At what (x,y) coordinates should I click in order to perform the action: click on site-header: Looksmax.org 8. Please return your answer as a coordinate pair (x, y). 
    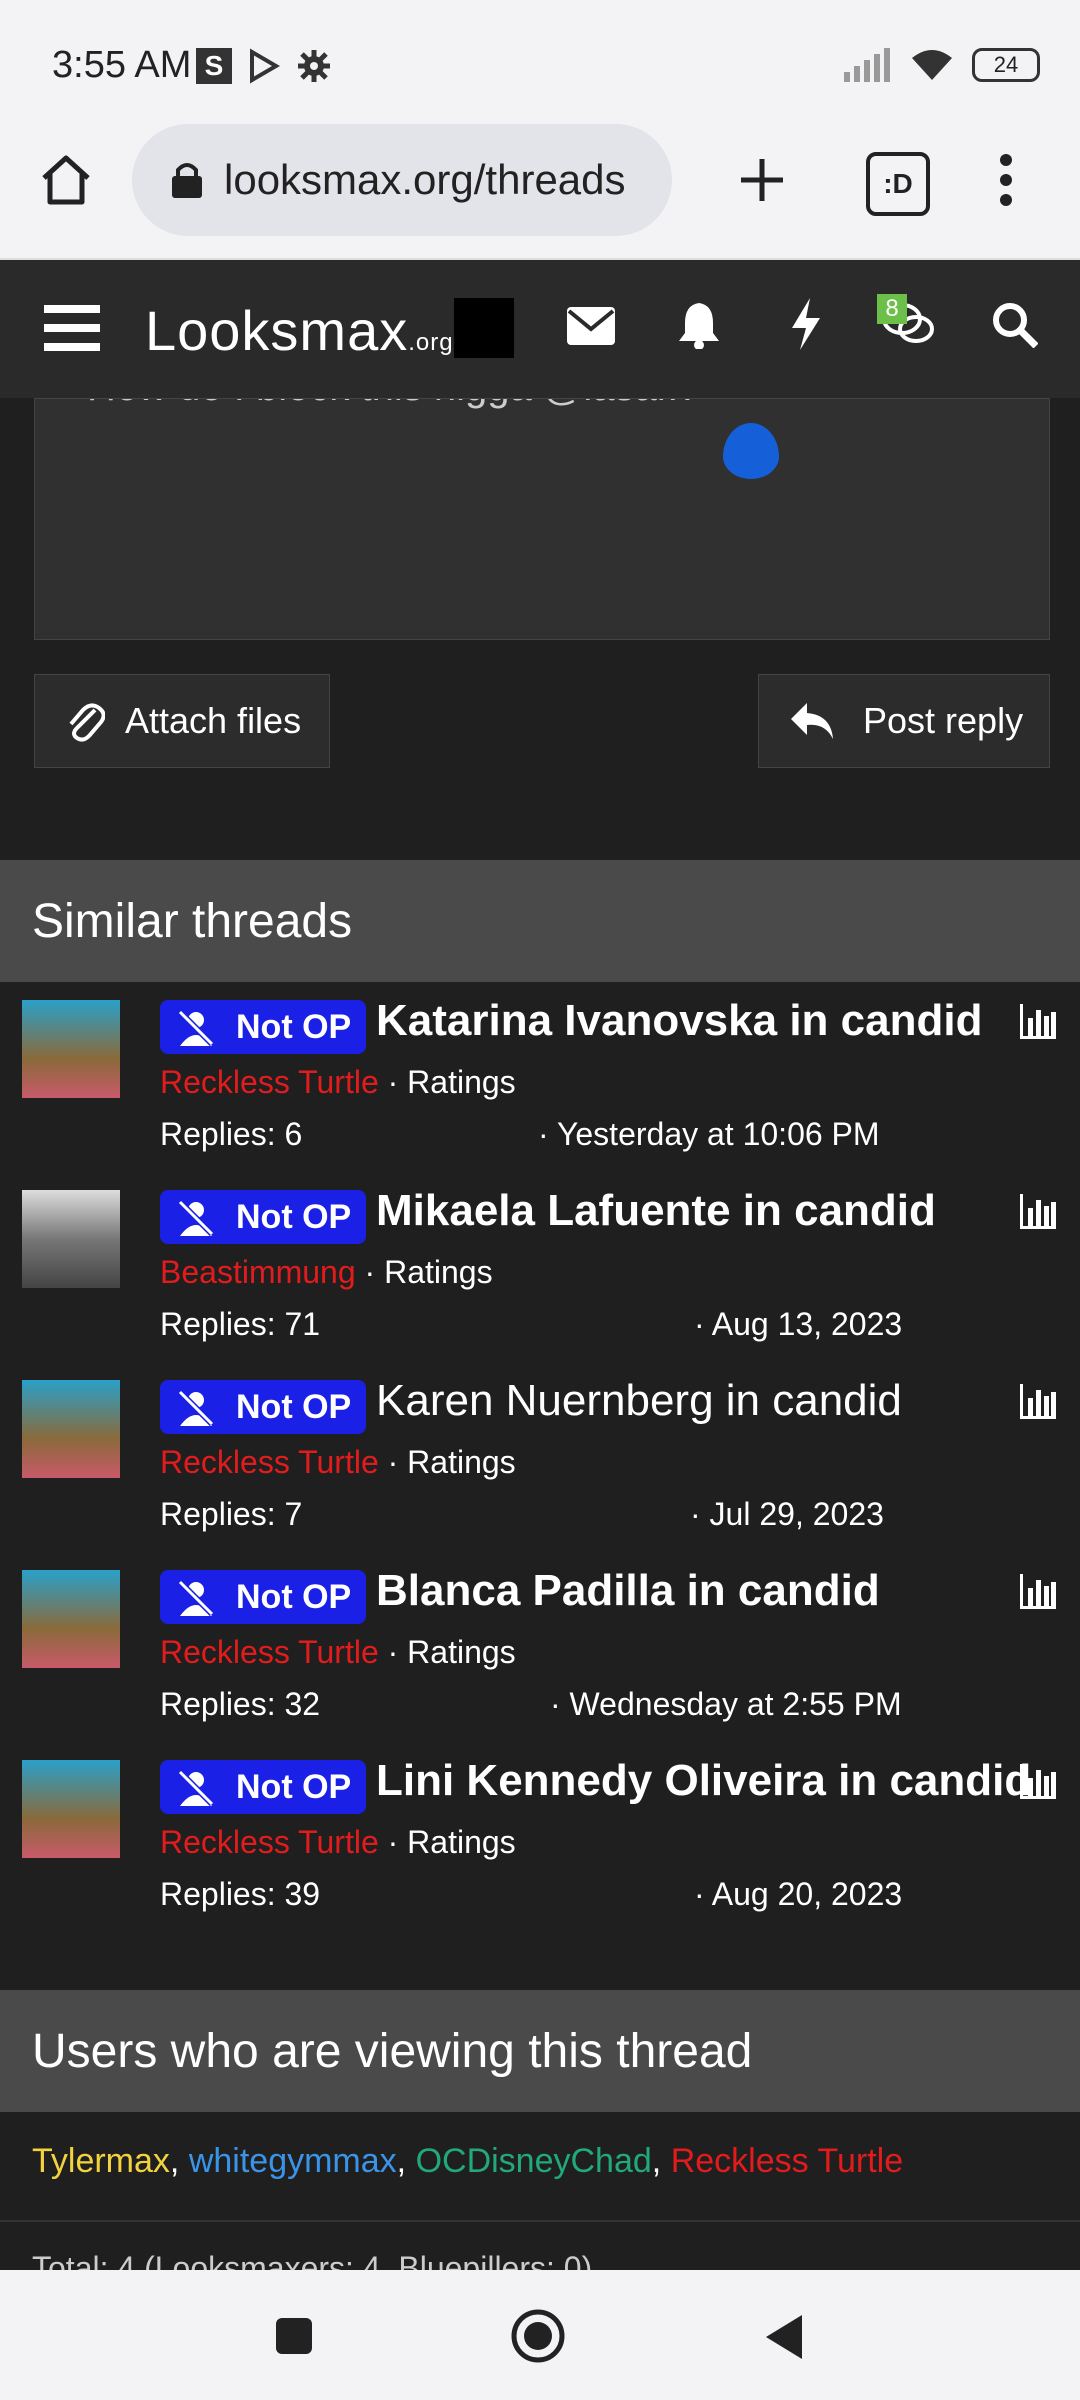
    Looking at the image, I should click on (540, 329).